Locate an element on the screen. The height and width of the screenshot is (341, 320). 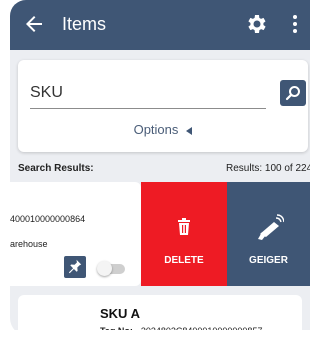
app-bar: Items is located at coordinates (160, 25).